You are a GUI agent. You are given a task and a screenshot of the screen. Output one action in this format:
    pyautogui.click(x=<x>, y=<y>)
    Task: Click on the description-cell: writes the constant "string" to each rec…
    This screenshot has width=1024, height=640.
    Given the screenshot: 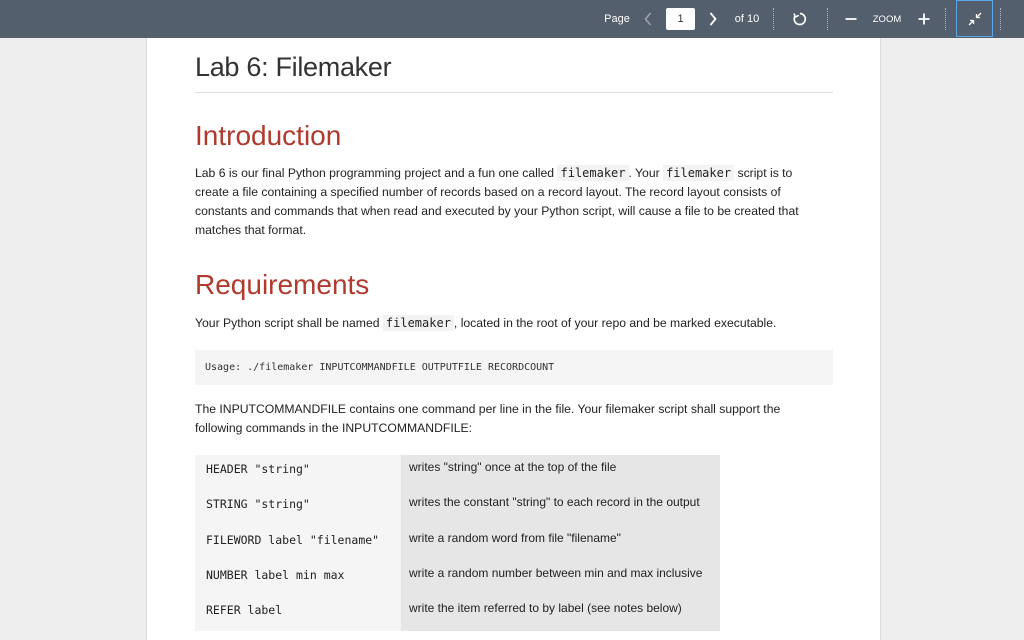 What is the action you would take?
    pyautogui.click(x=560, y=508)
    